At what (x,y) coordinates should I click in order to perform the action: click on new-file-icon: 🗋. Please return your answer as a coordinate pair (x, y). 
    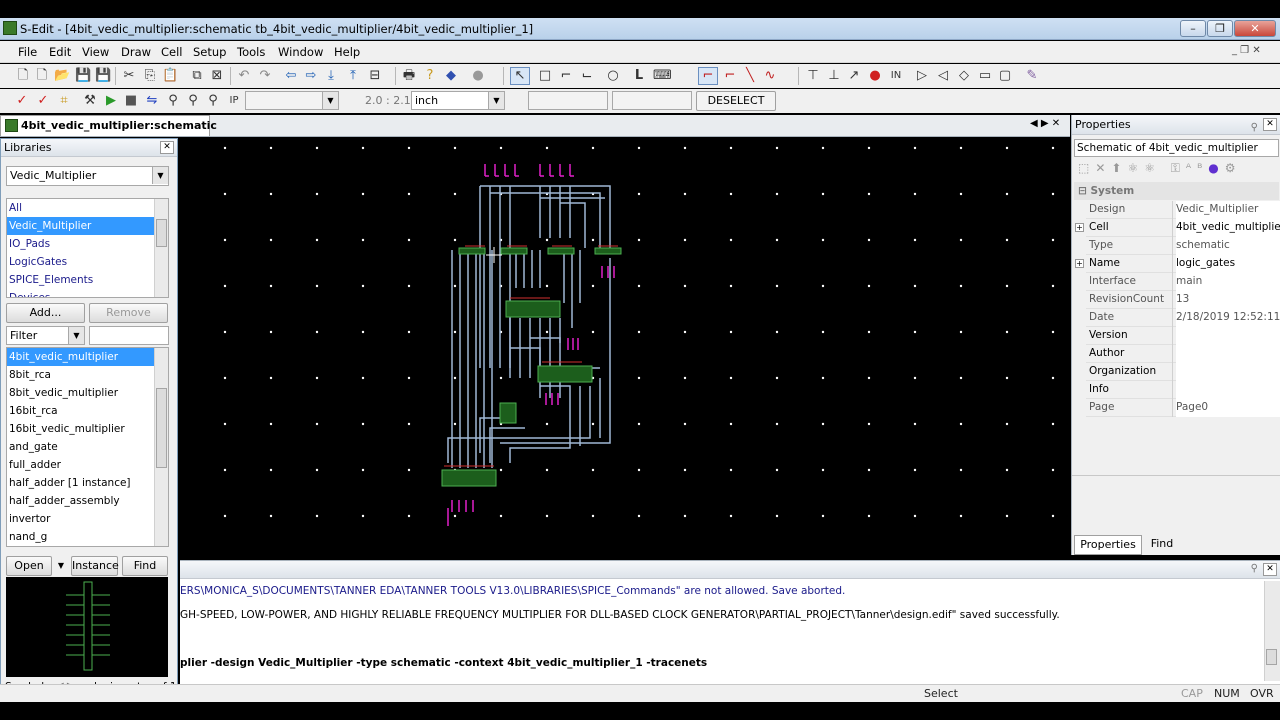
    Looking at the image, I should click on (23, 76).